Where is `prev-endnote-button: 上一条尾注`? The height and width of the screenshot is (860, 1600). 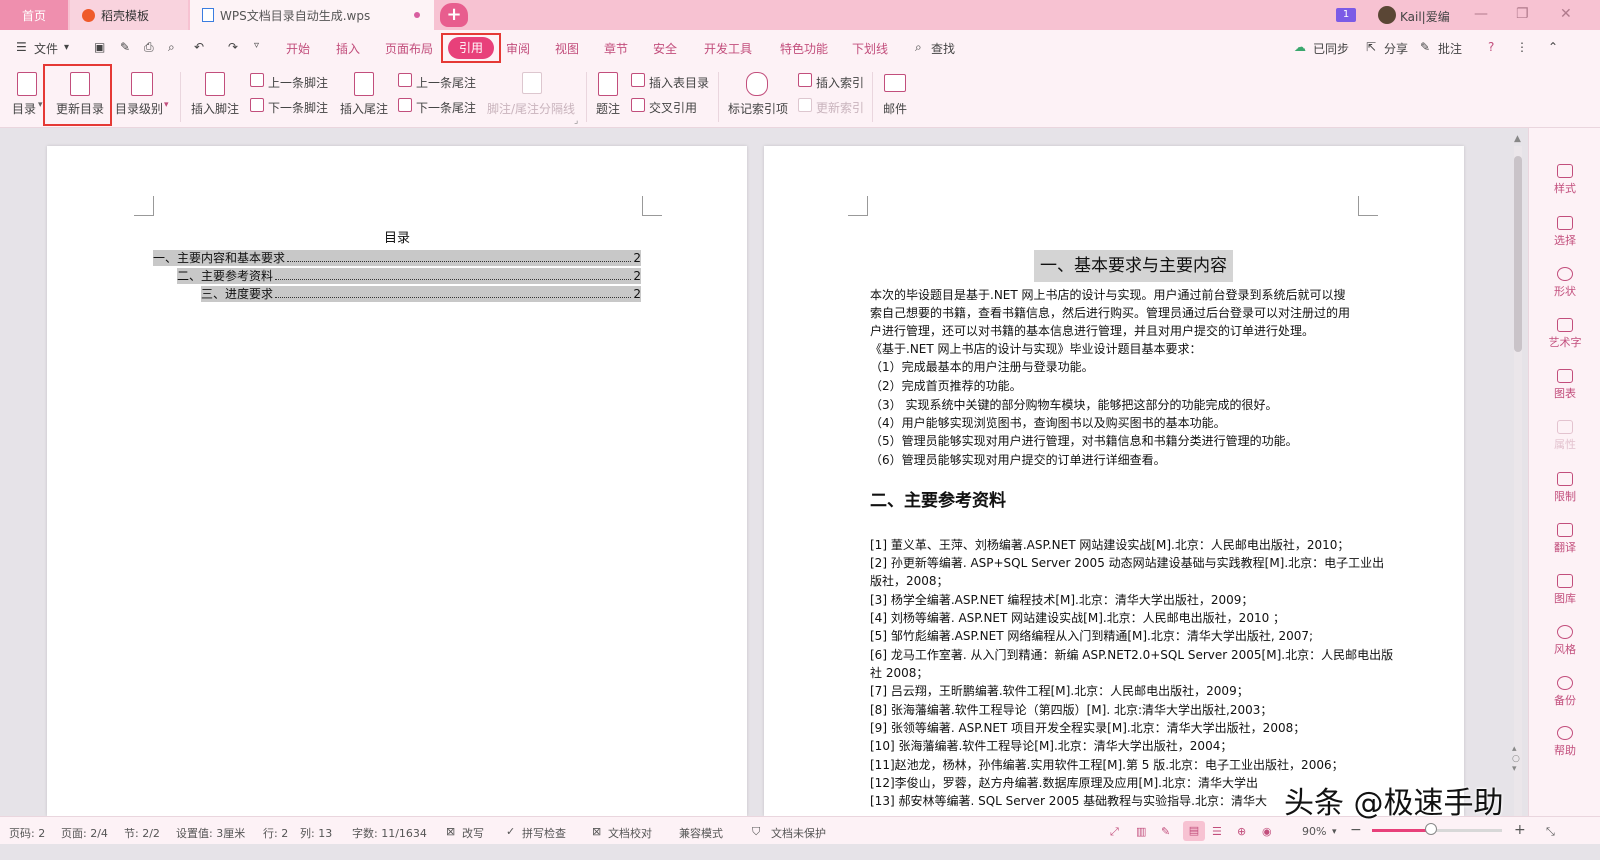 prev-endnote-button: 上一条尾注 is located at coordinates (446, 82).